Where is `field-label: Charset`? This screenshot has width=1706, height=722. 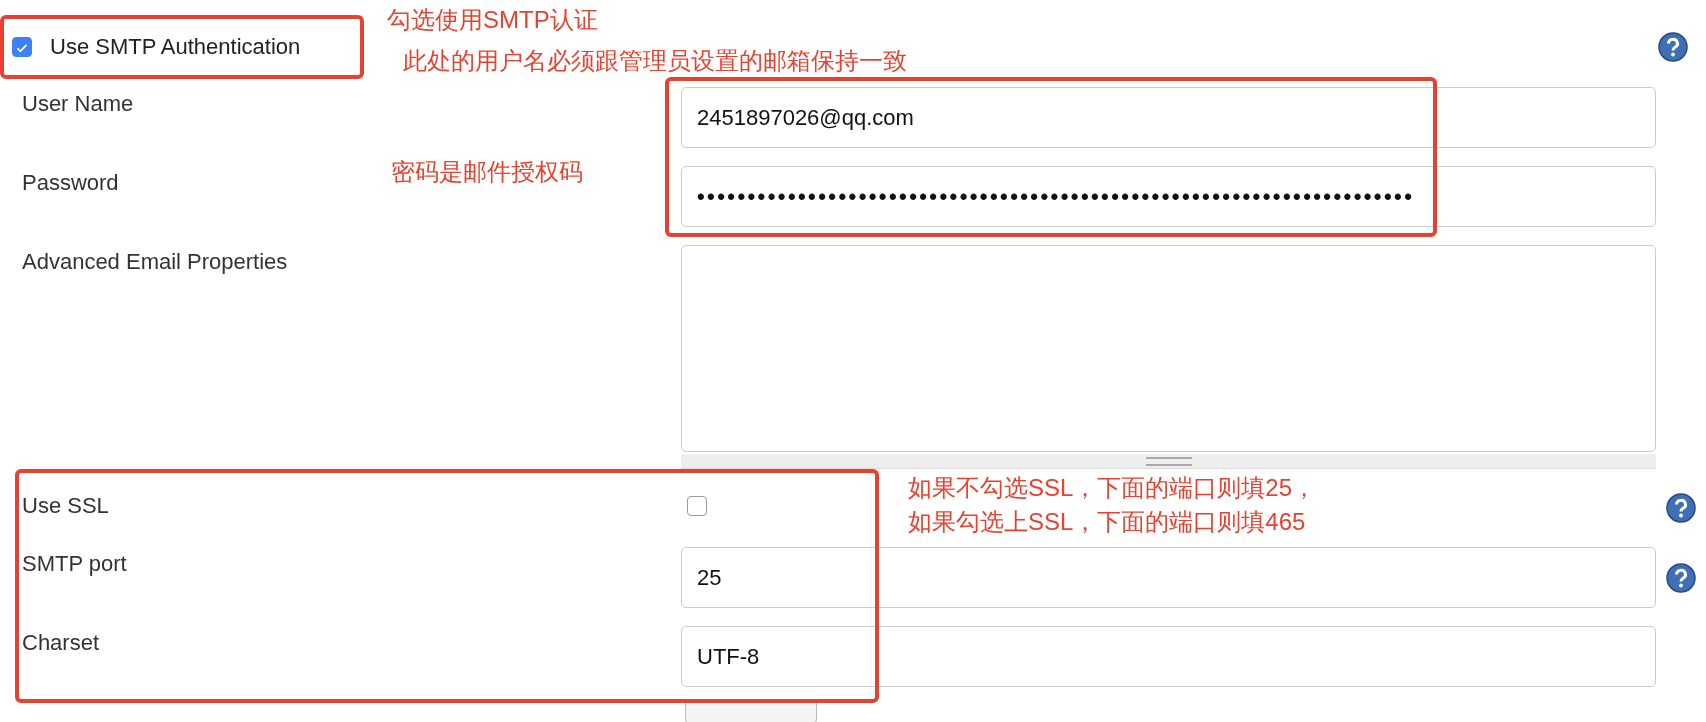 field-label: Charset is located at coordinates (61, 642).